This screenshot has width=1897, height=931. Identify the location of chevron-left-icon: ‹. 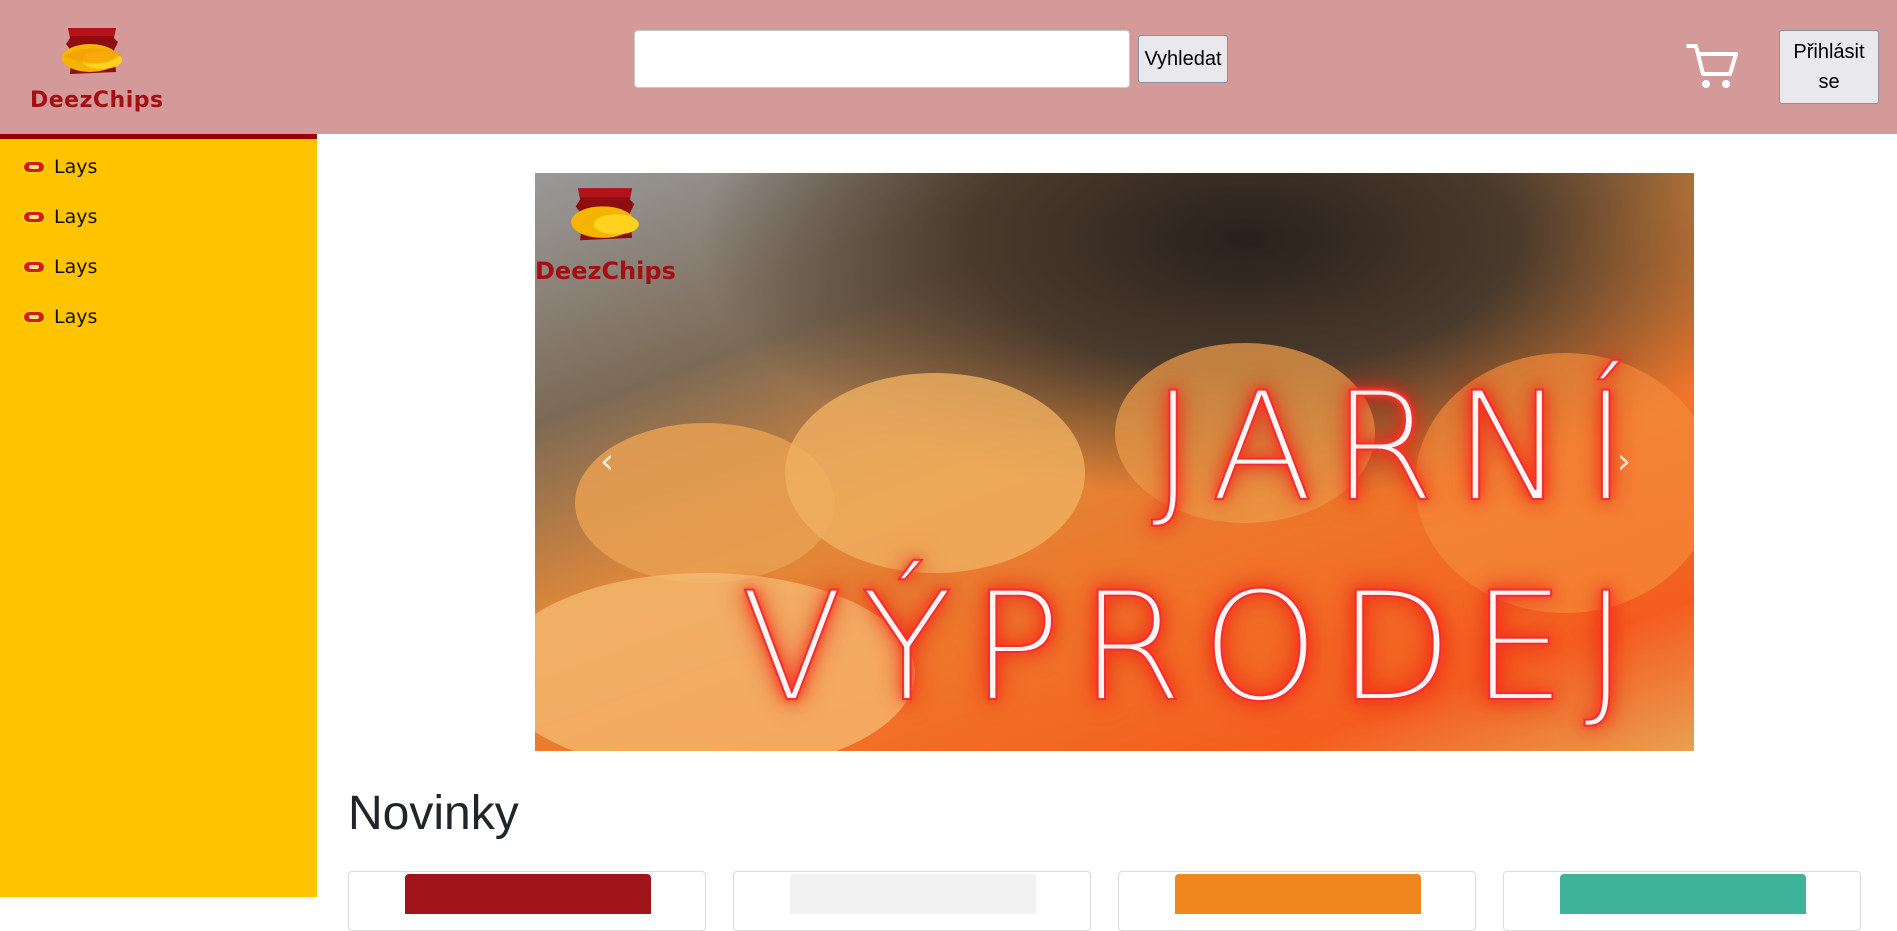
(607, 461).